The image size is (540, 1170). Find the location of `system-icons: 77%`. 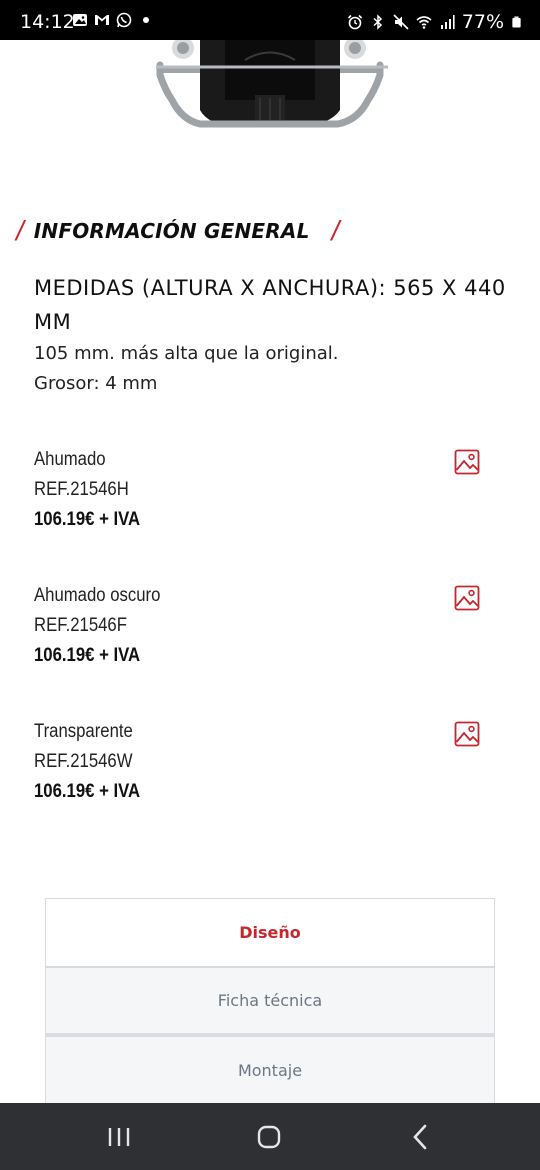

system-icons: 77% is located at coordinates (434, 22).